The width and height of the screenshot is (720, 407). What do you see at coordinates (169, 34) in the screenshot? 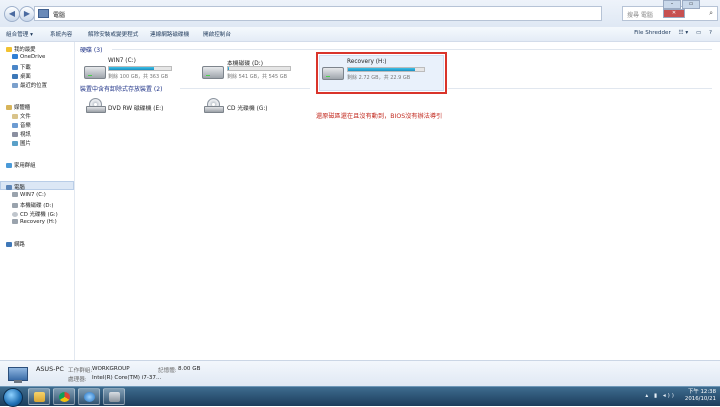
I see `map-network-drive-button: 連線網路磁碟機` at bounding box center [169, 34].